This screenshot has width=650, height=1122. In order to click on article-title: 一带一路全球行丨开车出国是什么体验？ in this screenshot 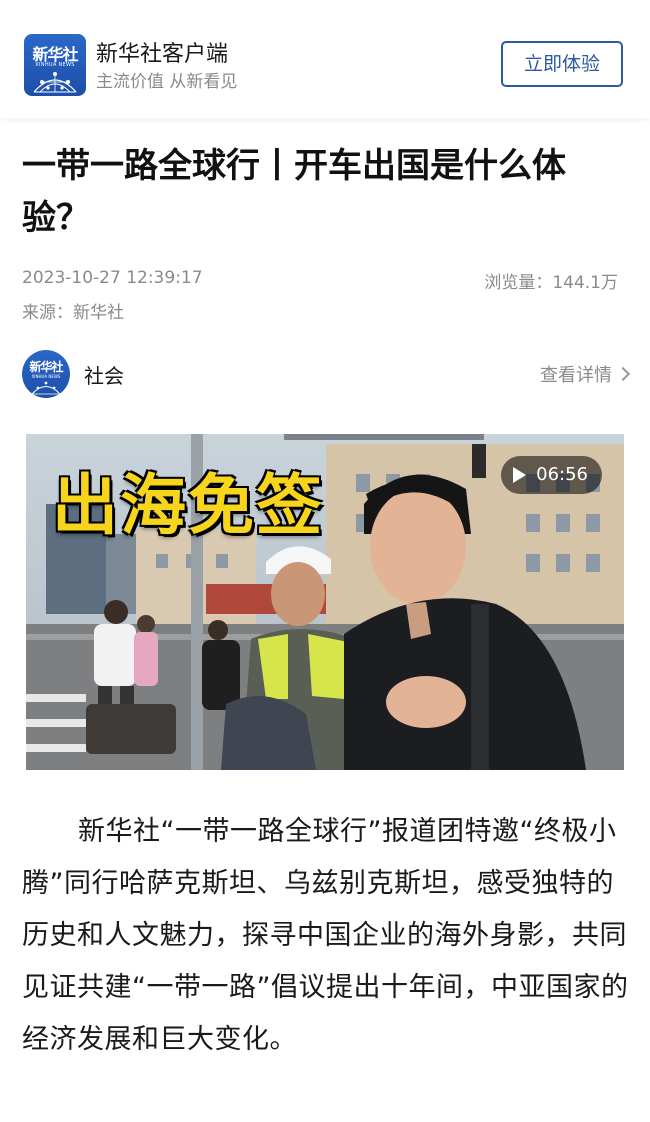, I will do `click(294, 192)`.